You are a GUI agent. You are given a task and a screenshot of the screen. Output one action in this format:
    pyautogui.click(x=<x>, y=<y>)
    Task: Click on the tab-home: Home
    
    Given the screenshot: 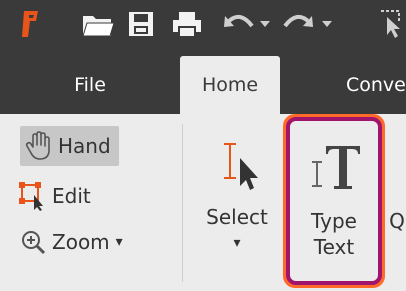 What is the action you would take?
    pyautogui.click(x=230, y=85)
    